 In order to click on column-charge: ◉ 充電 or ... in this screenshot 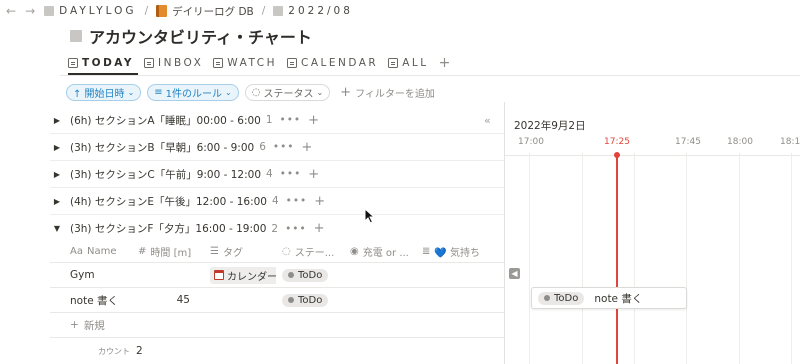, I will do `click(380, 252)`.